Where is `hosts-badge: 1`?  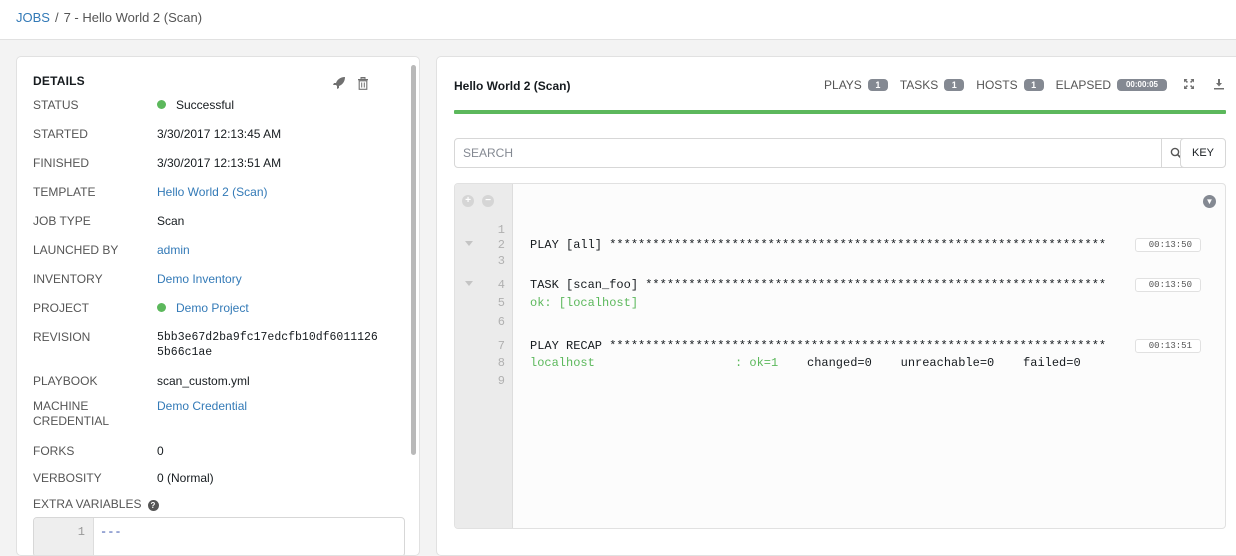 hosts-badge: 1 is located at coordinates (1033, 85).